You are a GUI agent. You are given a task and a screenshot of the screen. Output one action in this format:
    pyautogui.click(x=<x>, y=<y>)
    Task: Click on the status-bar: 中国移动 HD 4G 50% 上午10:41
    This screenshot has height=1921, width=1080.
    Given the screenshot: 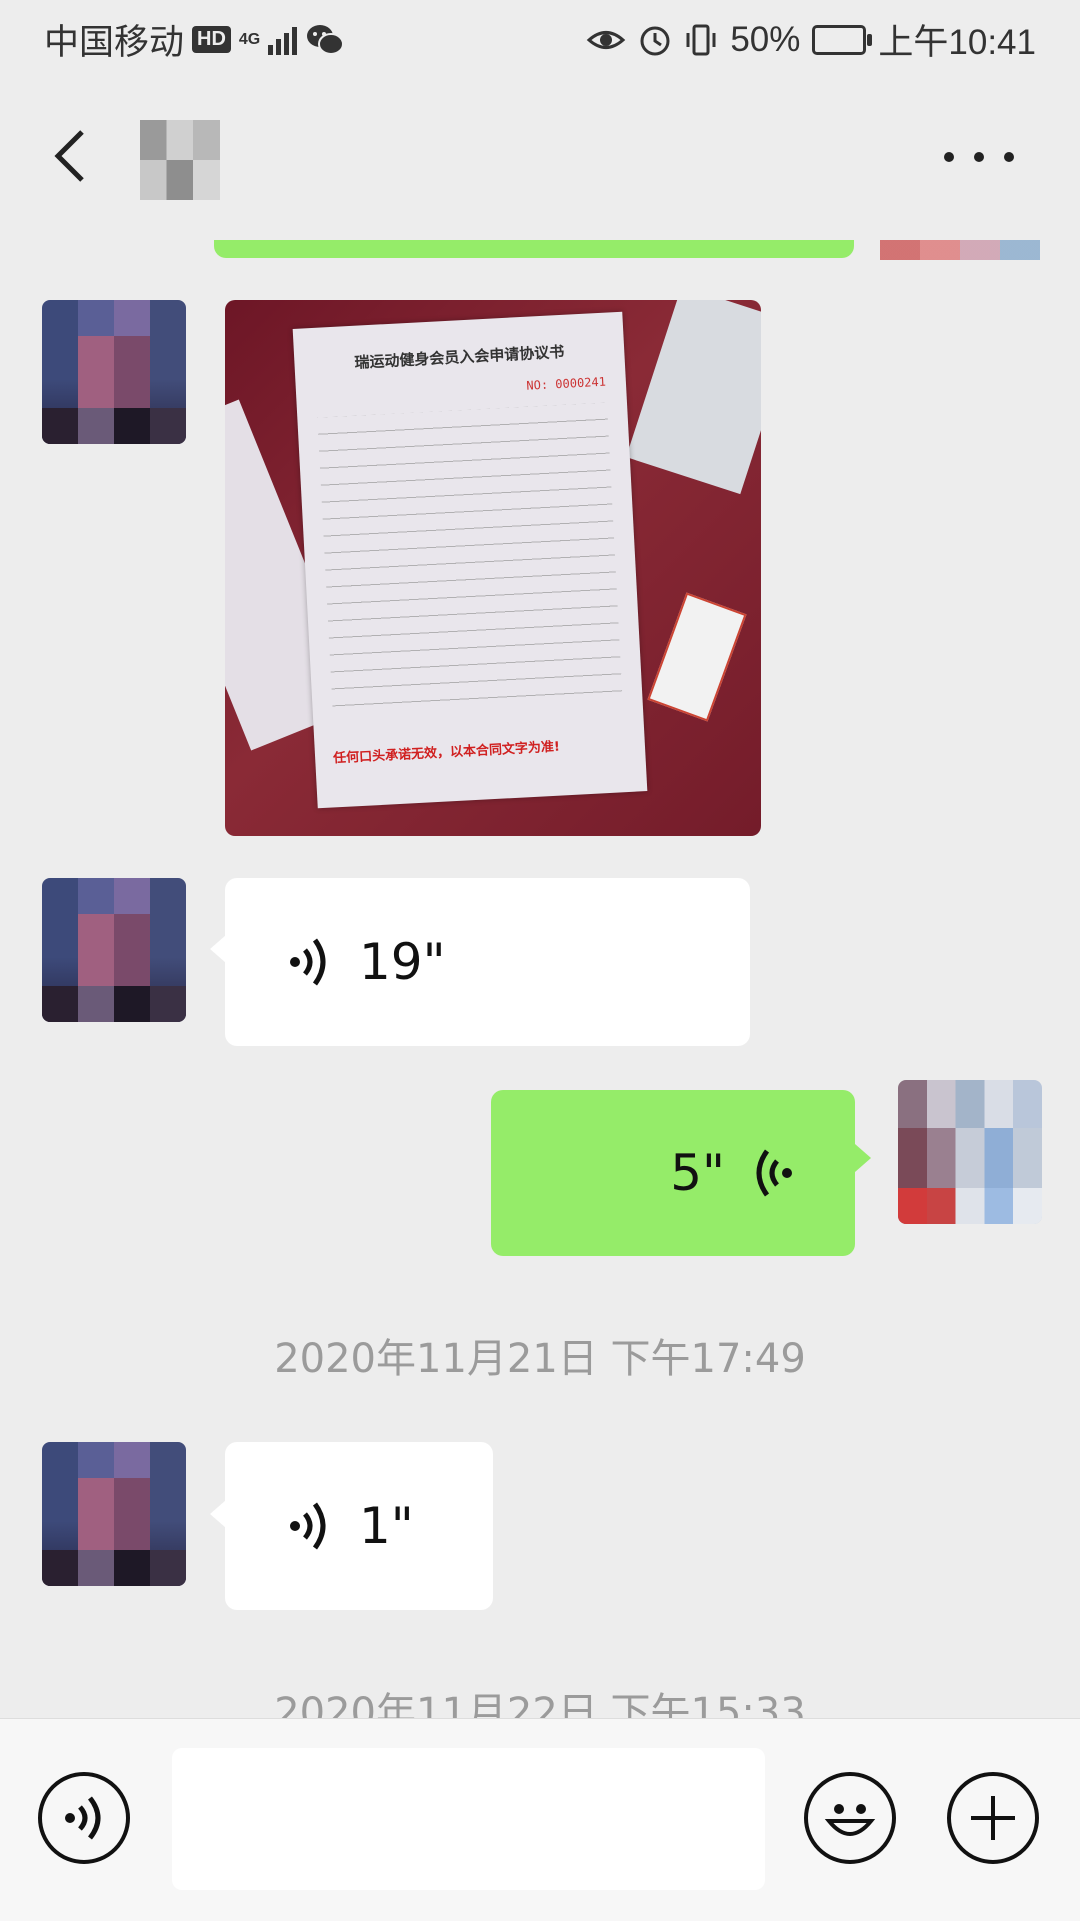 What is the action you would take?
    pyautogui.click(x=540, y=37)
    